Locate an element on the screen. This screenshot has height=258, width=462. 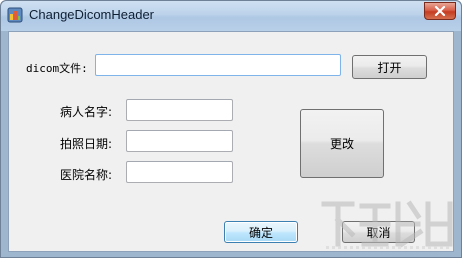
hospital-name-label: 医院名称: is located at coordinates (86, 175).